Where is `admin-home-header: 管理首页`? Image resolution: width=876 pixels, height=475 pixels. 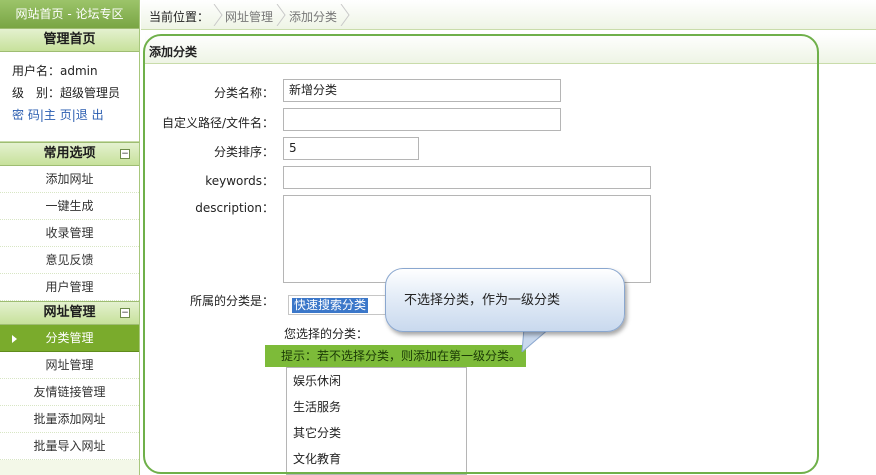 admin-home-header: 管理首页 is located at coordinates (69, 40).